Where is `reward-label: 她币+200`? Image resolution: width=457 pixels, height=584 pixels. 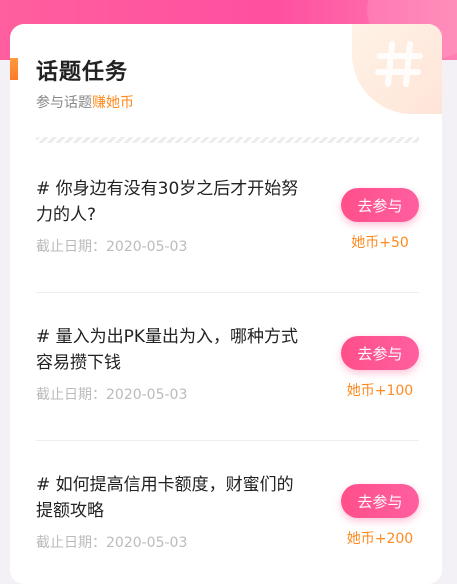 reward-label: 她币+200 is located at coordinates (380, 539).